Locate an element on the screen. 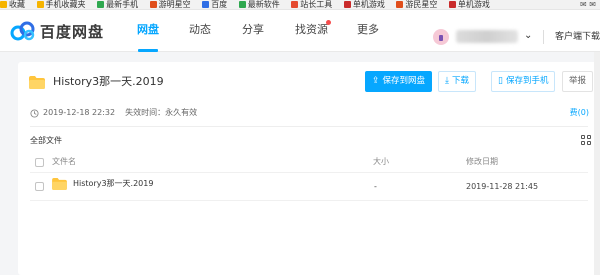 The image size is (600, 275). table-row: History3那一天.2019 is located at coordinates (102, 184).